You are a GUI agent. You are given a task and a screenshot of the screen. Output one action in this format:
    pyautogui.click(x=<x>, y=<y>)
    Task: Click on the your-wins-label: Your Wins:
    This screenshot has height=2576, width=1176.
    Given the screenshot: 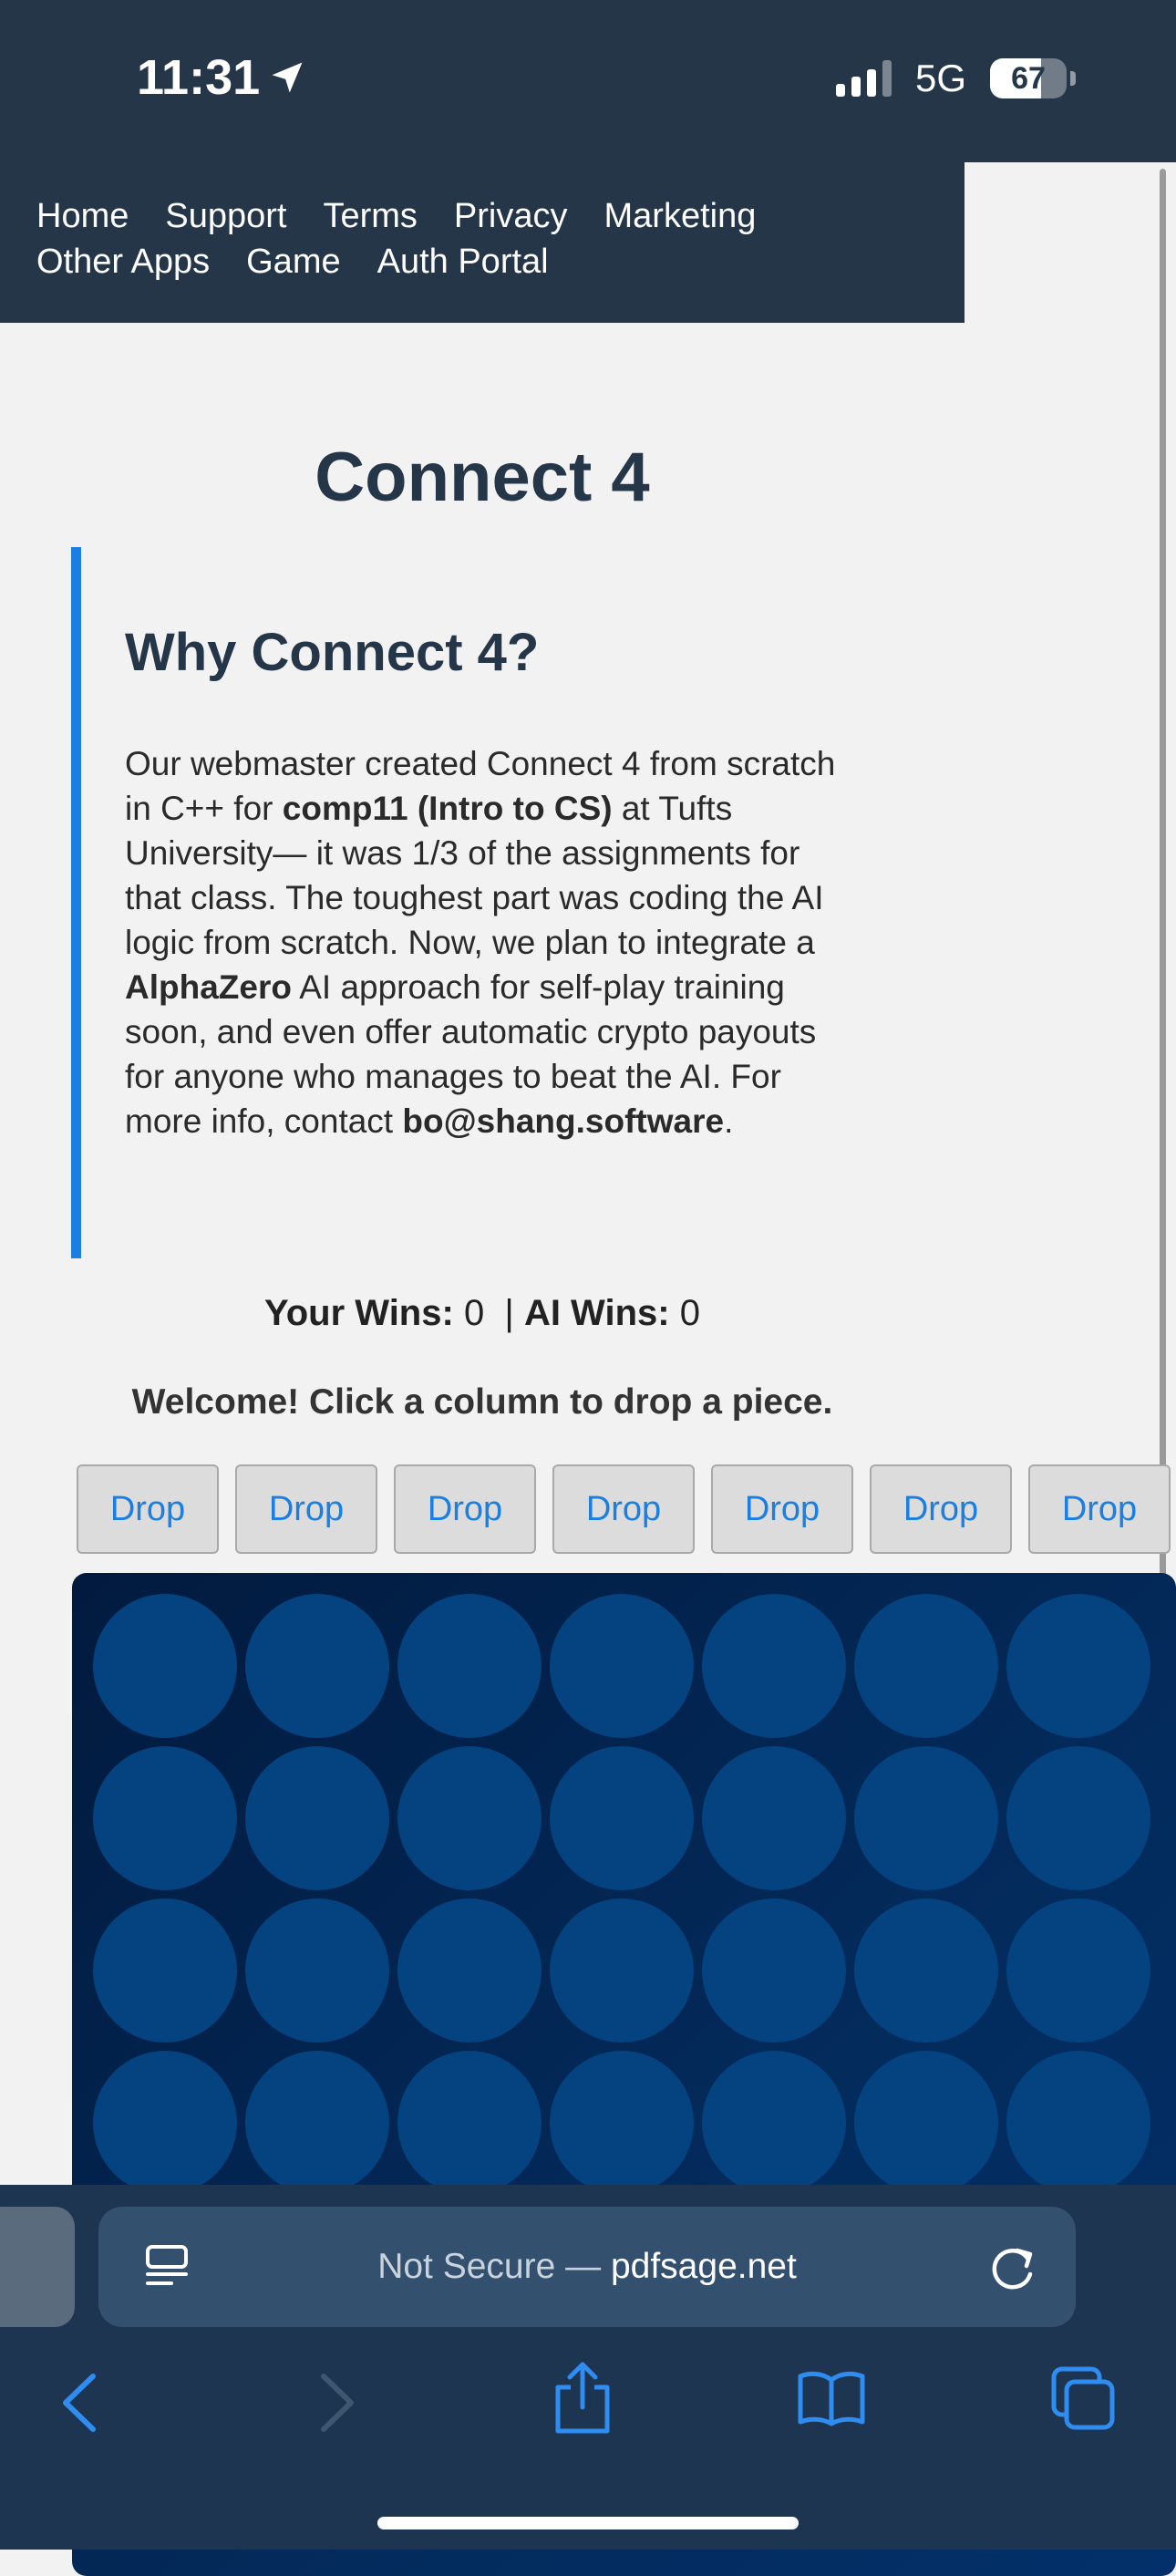 What is the action you would take?
    pyautogui.click(x=359, y=1313)
    